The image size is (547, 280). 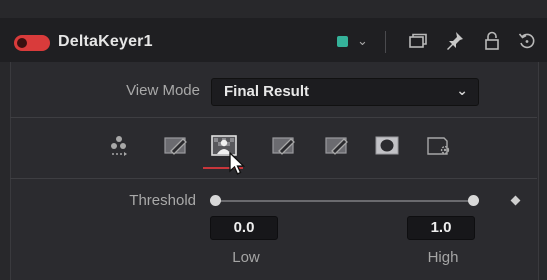 I want to click on mask-icon, so click(x=387, y=145).